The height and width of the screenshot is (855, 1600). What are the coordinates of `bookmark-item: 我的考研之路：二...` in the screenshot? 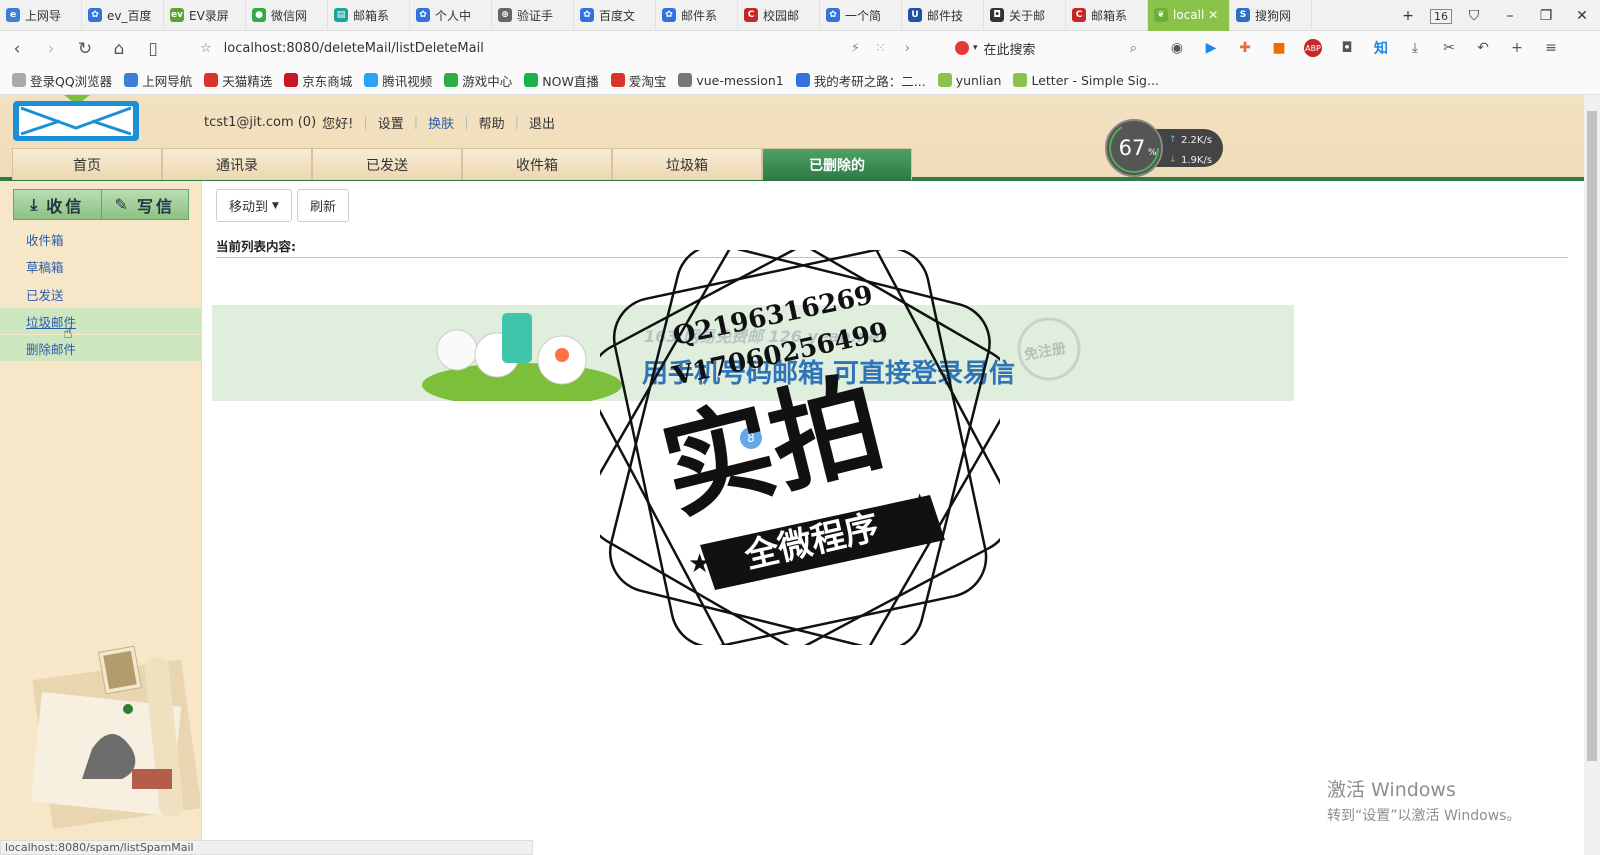 It's located at (860, 80).